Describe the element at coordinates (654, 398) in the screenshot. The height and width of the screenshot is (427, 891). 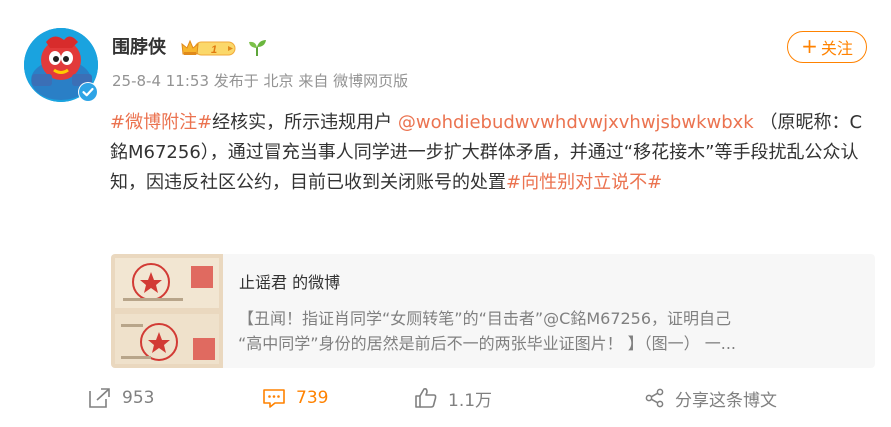
I see `share-icon` at that location.